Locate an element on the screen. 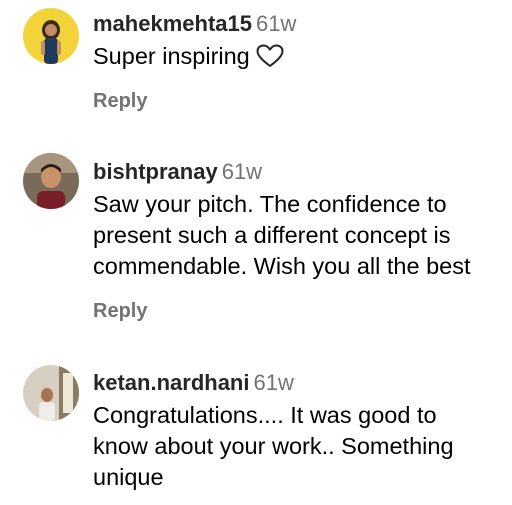 Image resolution: width=512 pixels, height=505 pixels. username: mahekmehta15 is located at coordinates (172, 23).